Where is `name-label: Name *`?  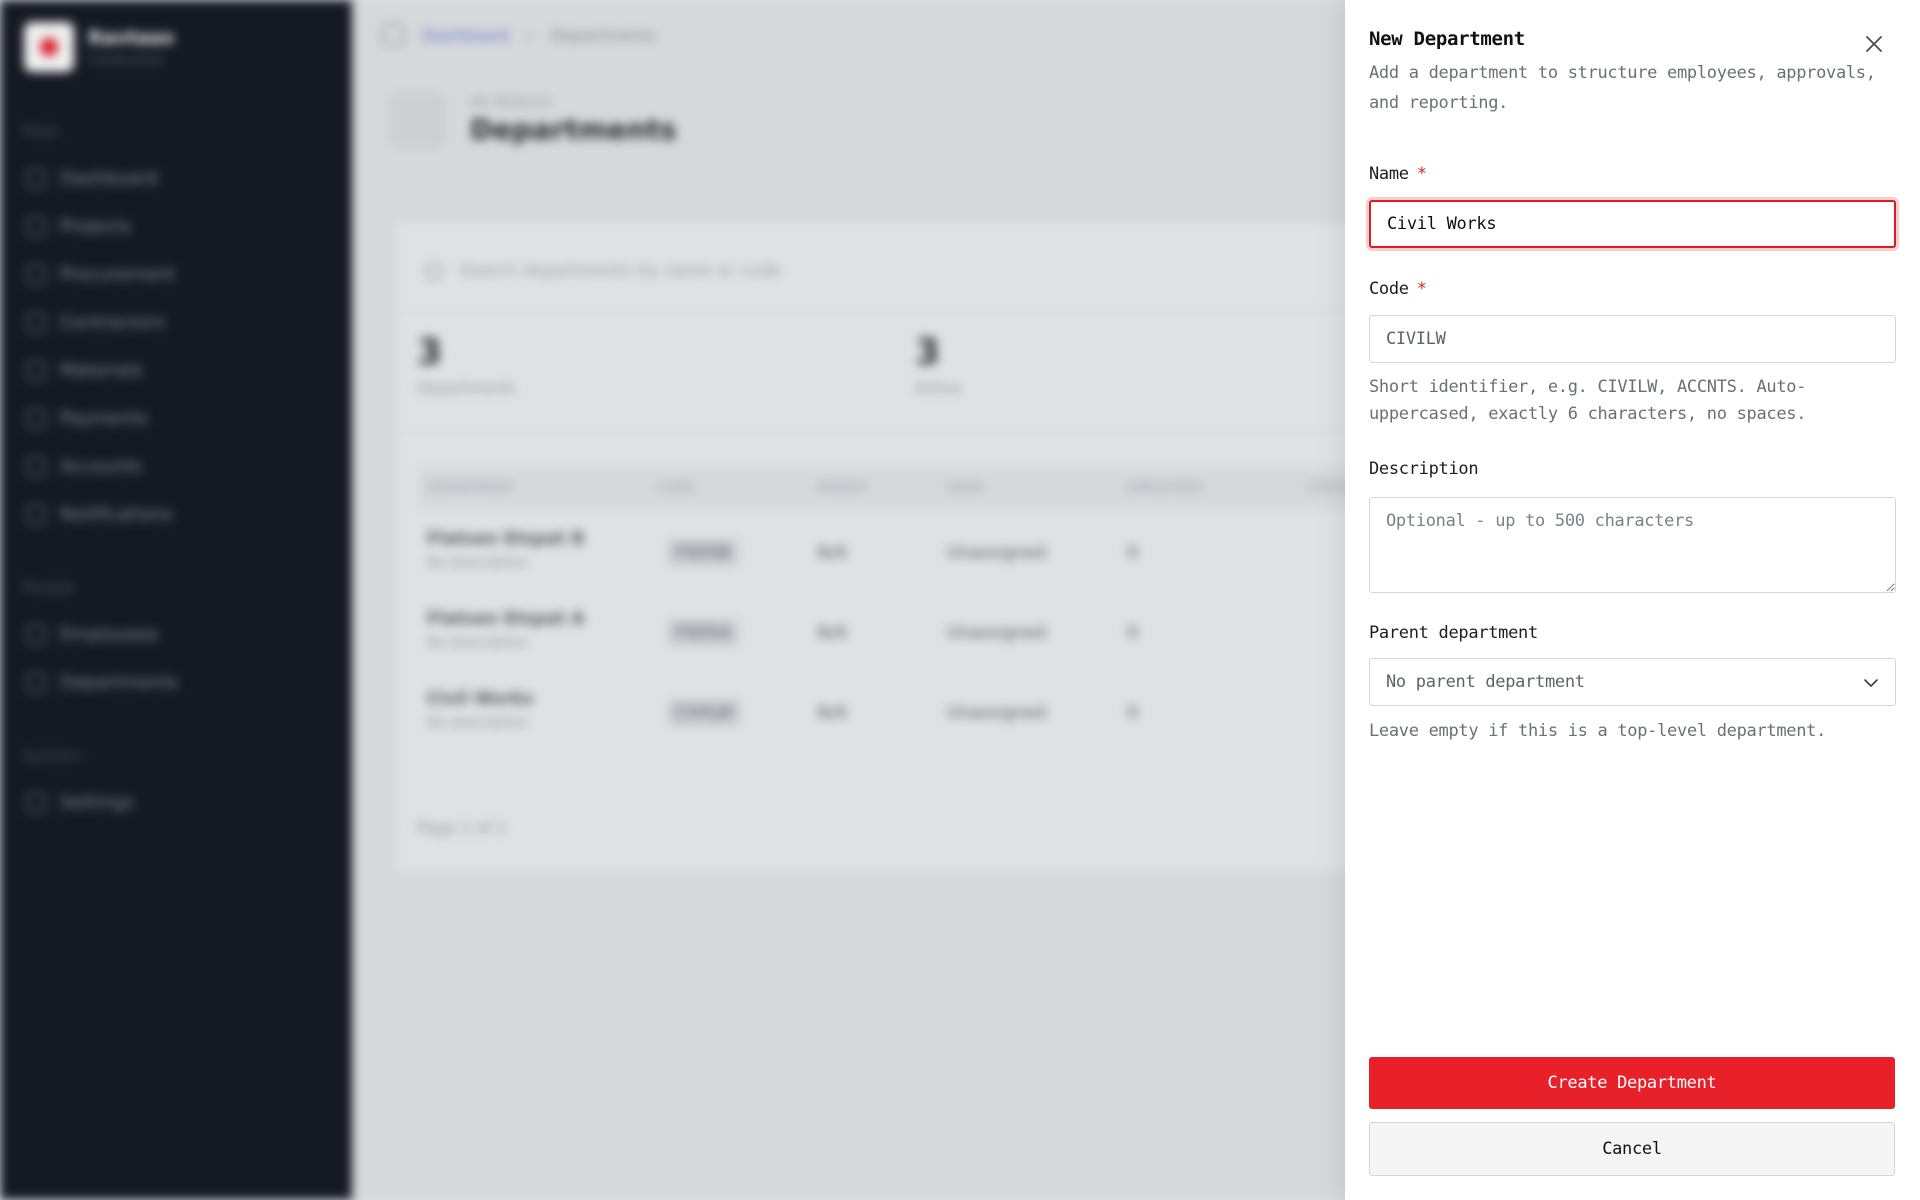
name-label: Name * is located at coordinates (1398, 174).